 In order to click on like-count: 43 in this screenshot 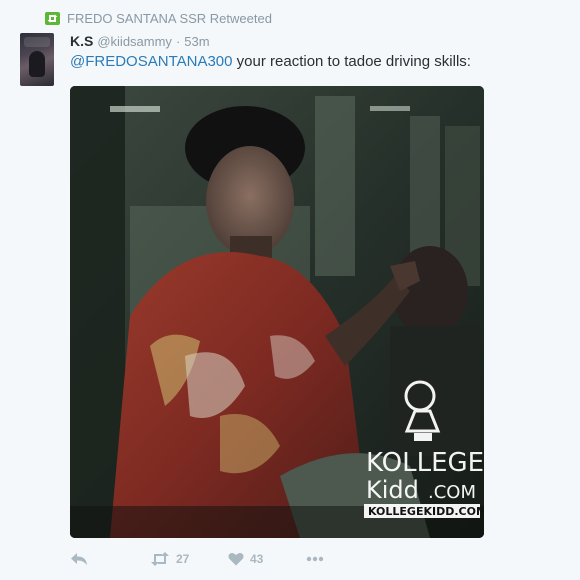, I will do `click(257, 559)`.